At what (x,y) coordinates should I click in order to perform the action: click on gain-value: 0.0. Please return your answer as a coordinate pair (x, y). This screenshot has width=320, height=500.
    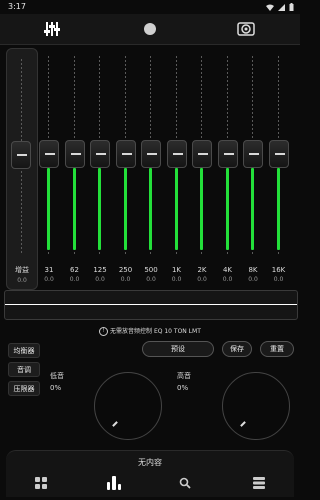
    Looking at the image, I should click on (22, 280).